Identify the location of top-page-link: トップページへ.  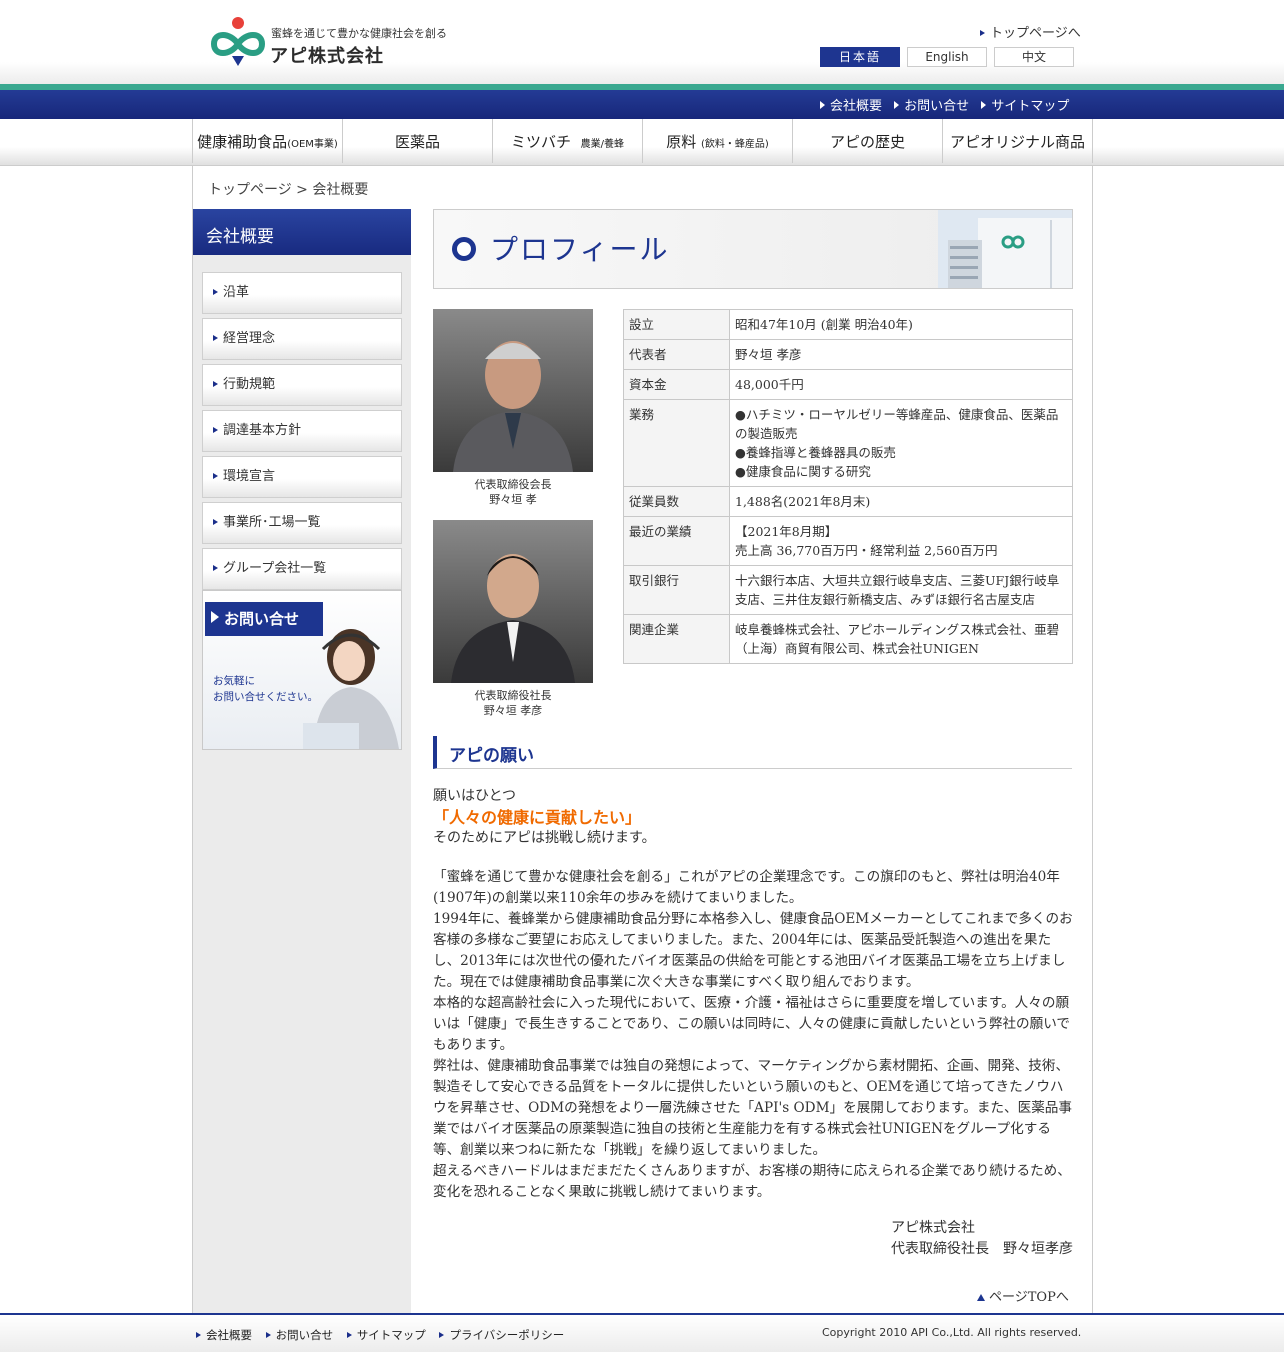
(1030, 31).